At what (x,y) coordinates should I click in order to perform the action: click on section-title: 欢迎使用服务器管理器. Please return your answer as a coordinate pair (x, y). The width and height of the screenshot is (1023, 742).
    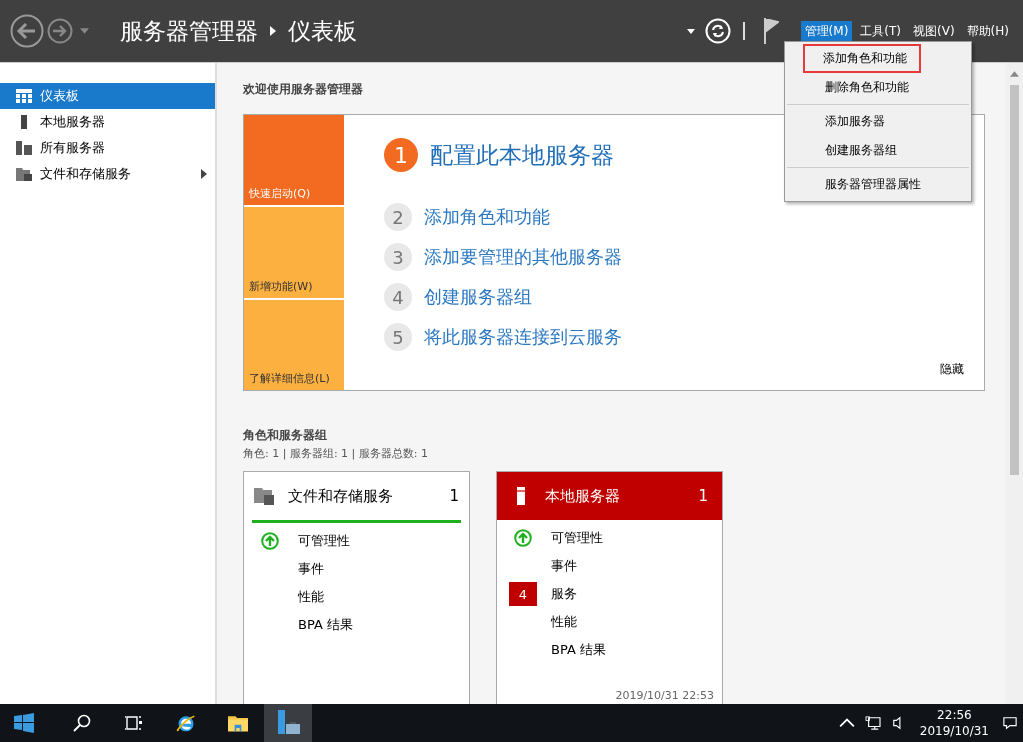
    Looking at the image, I should click on (303, 89).